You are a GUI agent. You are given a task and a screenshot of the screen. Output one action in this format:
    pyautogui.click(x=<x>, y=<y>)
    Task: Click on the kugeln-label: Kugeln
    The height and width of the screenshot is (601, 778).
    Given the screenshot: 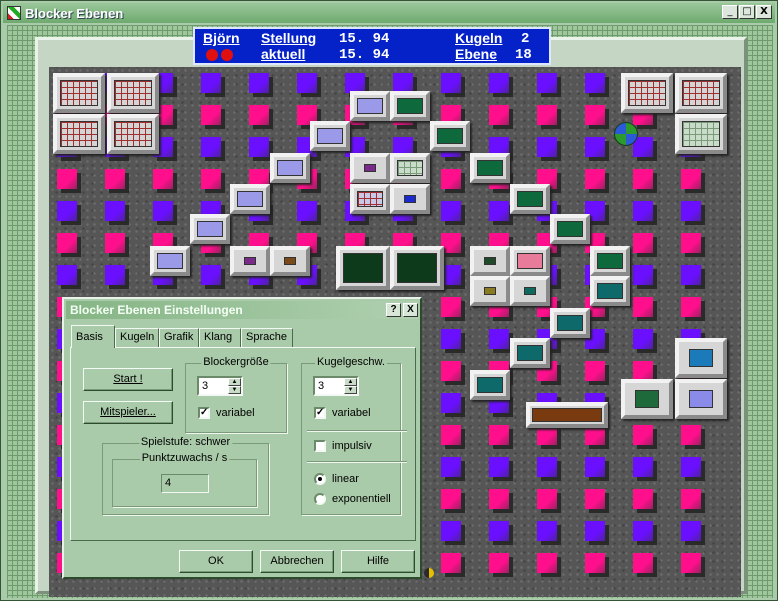 What is the action you would take?
    pyautogui.click(x=479, y=38)
    